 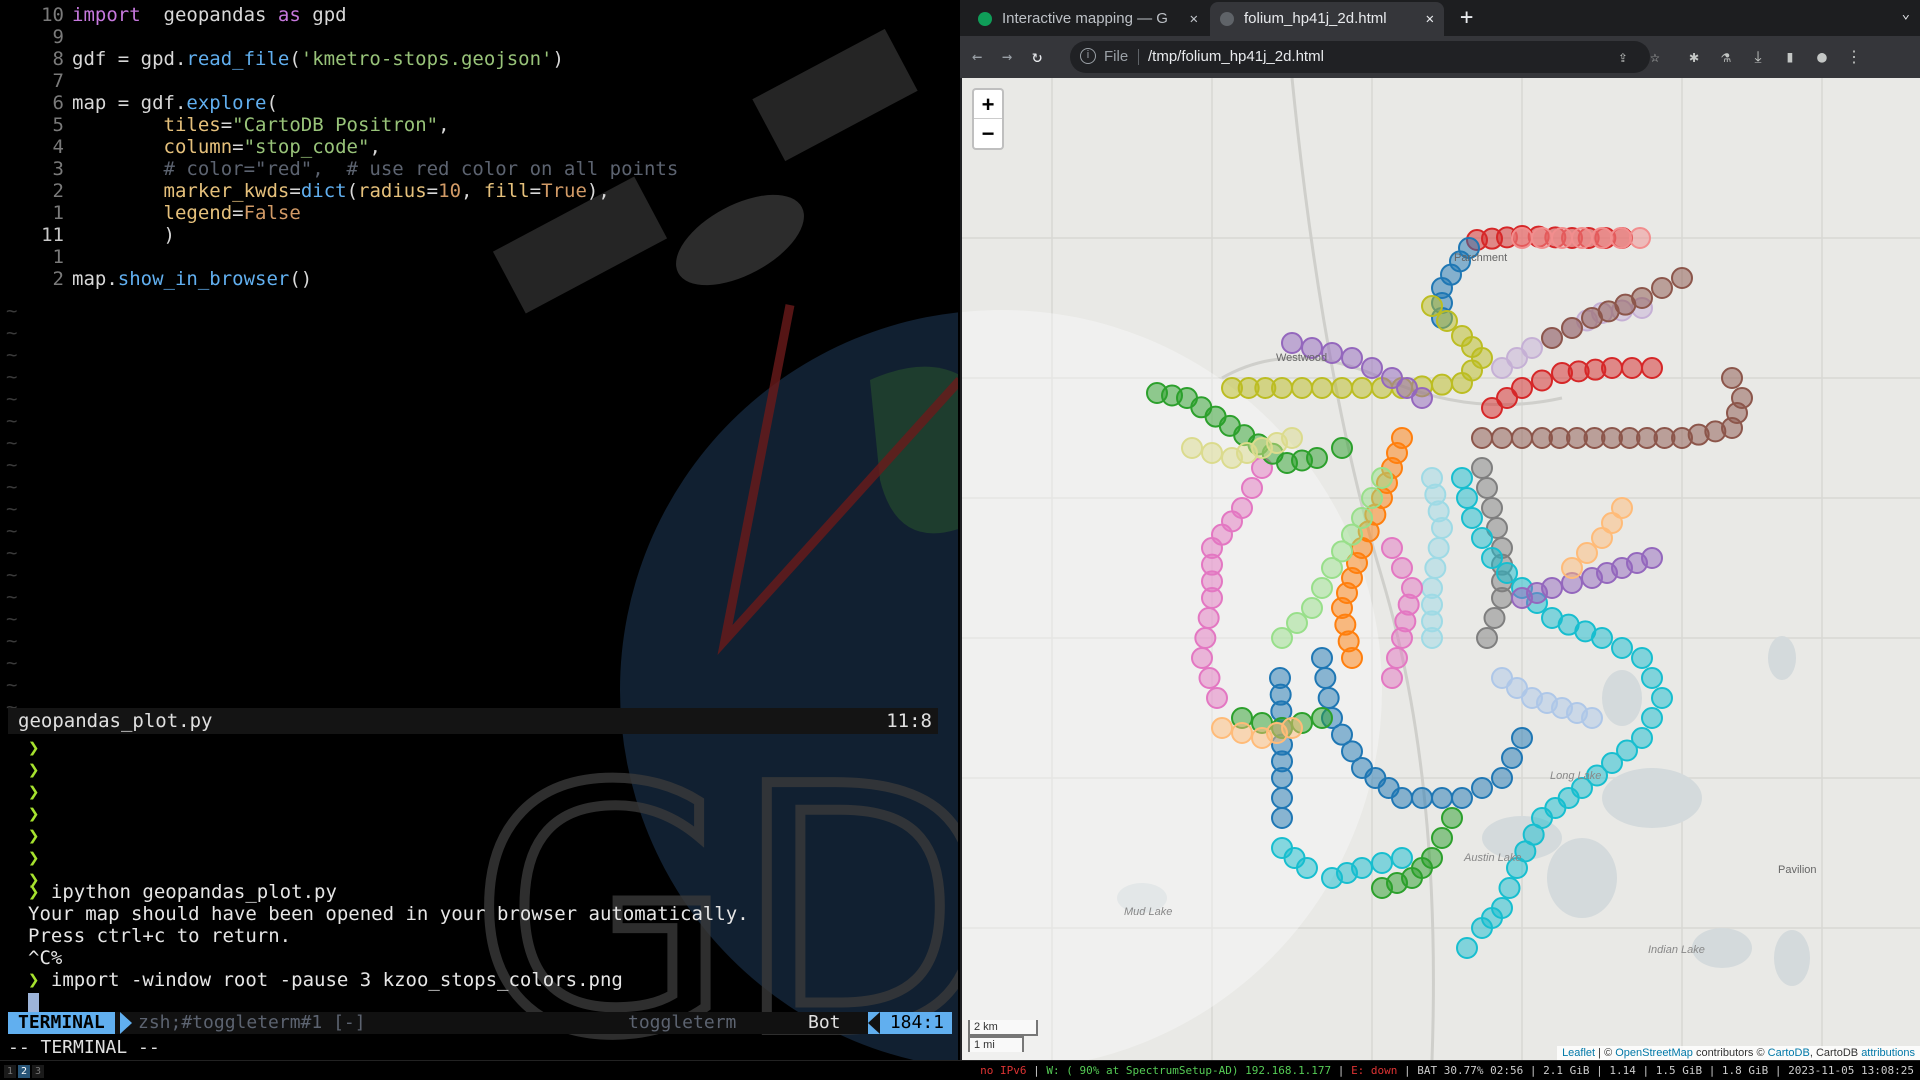 I want to click on workspace-2: 2, so click(x=24, y=1071).